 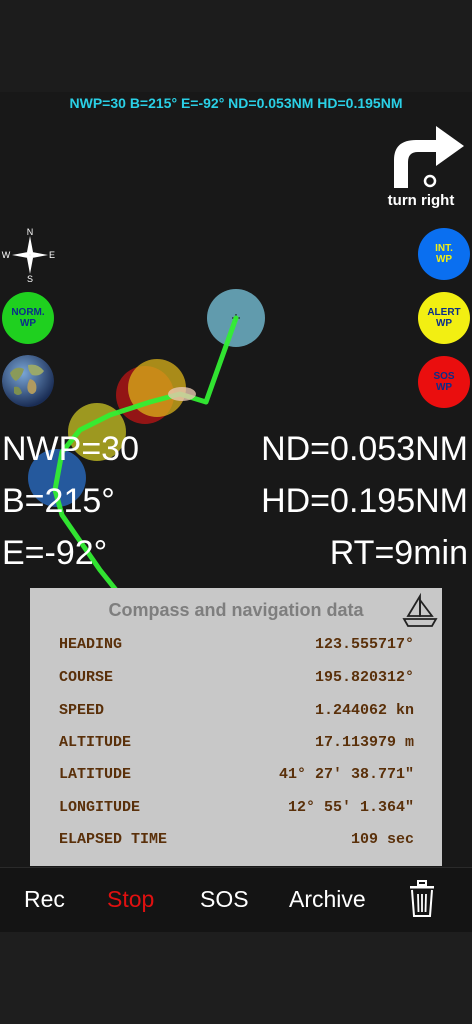 What do you see at coordinates (30, 279) in the screenshot?
I see `compass-s: S` at bounding box center [30, 279].